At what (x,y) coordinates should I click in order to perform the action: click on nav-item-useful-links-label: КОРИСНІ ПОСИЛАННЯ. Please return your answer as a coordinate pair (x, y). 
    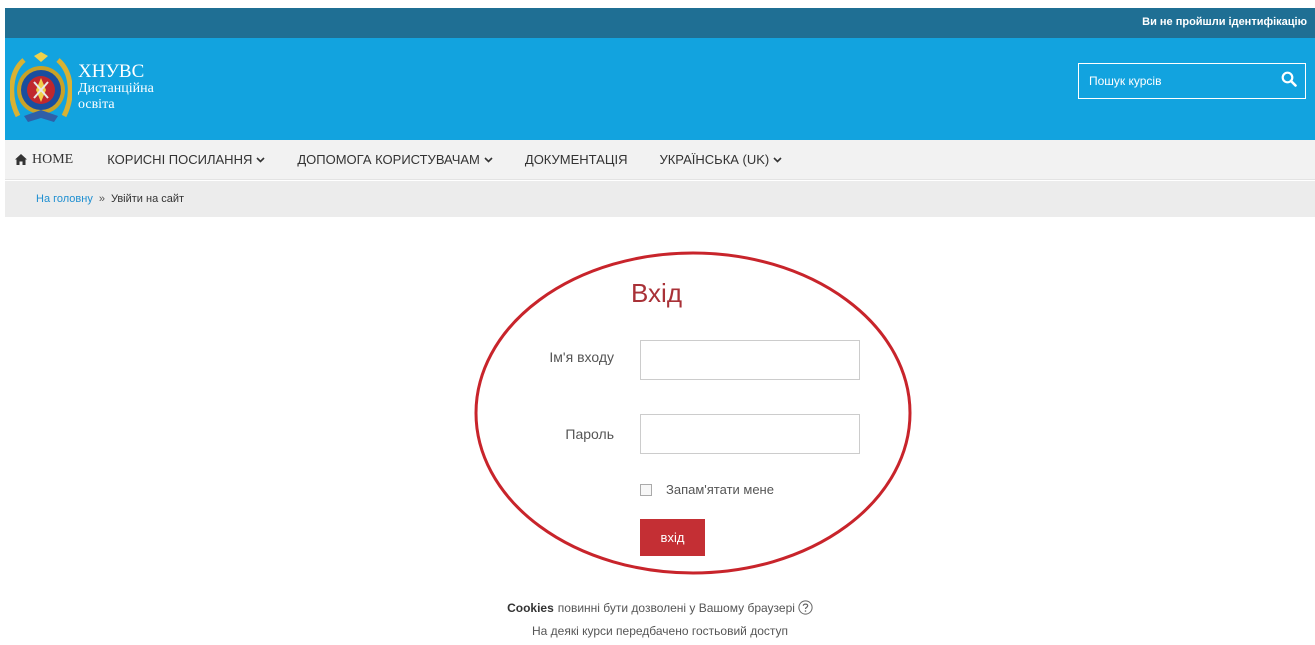
    Looking at the image, I should click on (180, 159).